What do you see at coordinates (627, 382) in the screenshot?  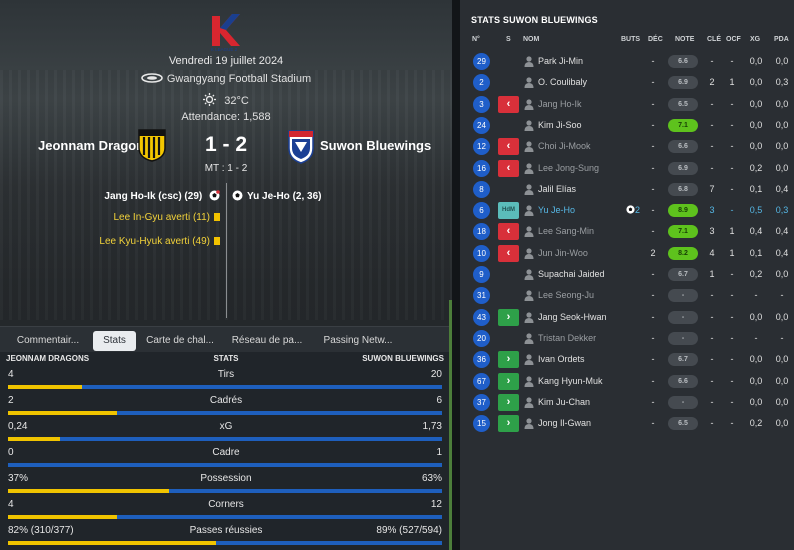 I see `player-row: 67 › Kang Hyun-Muk - 6.6 - - 0,0 0,0` at bounding box center [627, 382].